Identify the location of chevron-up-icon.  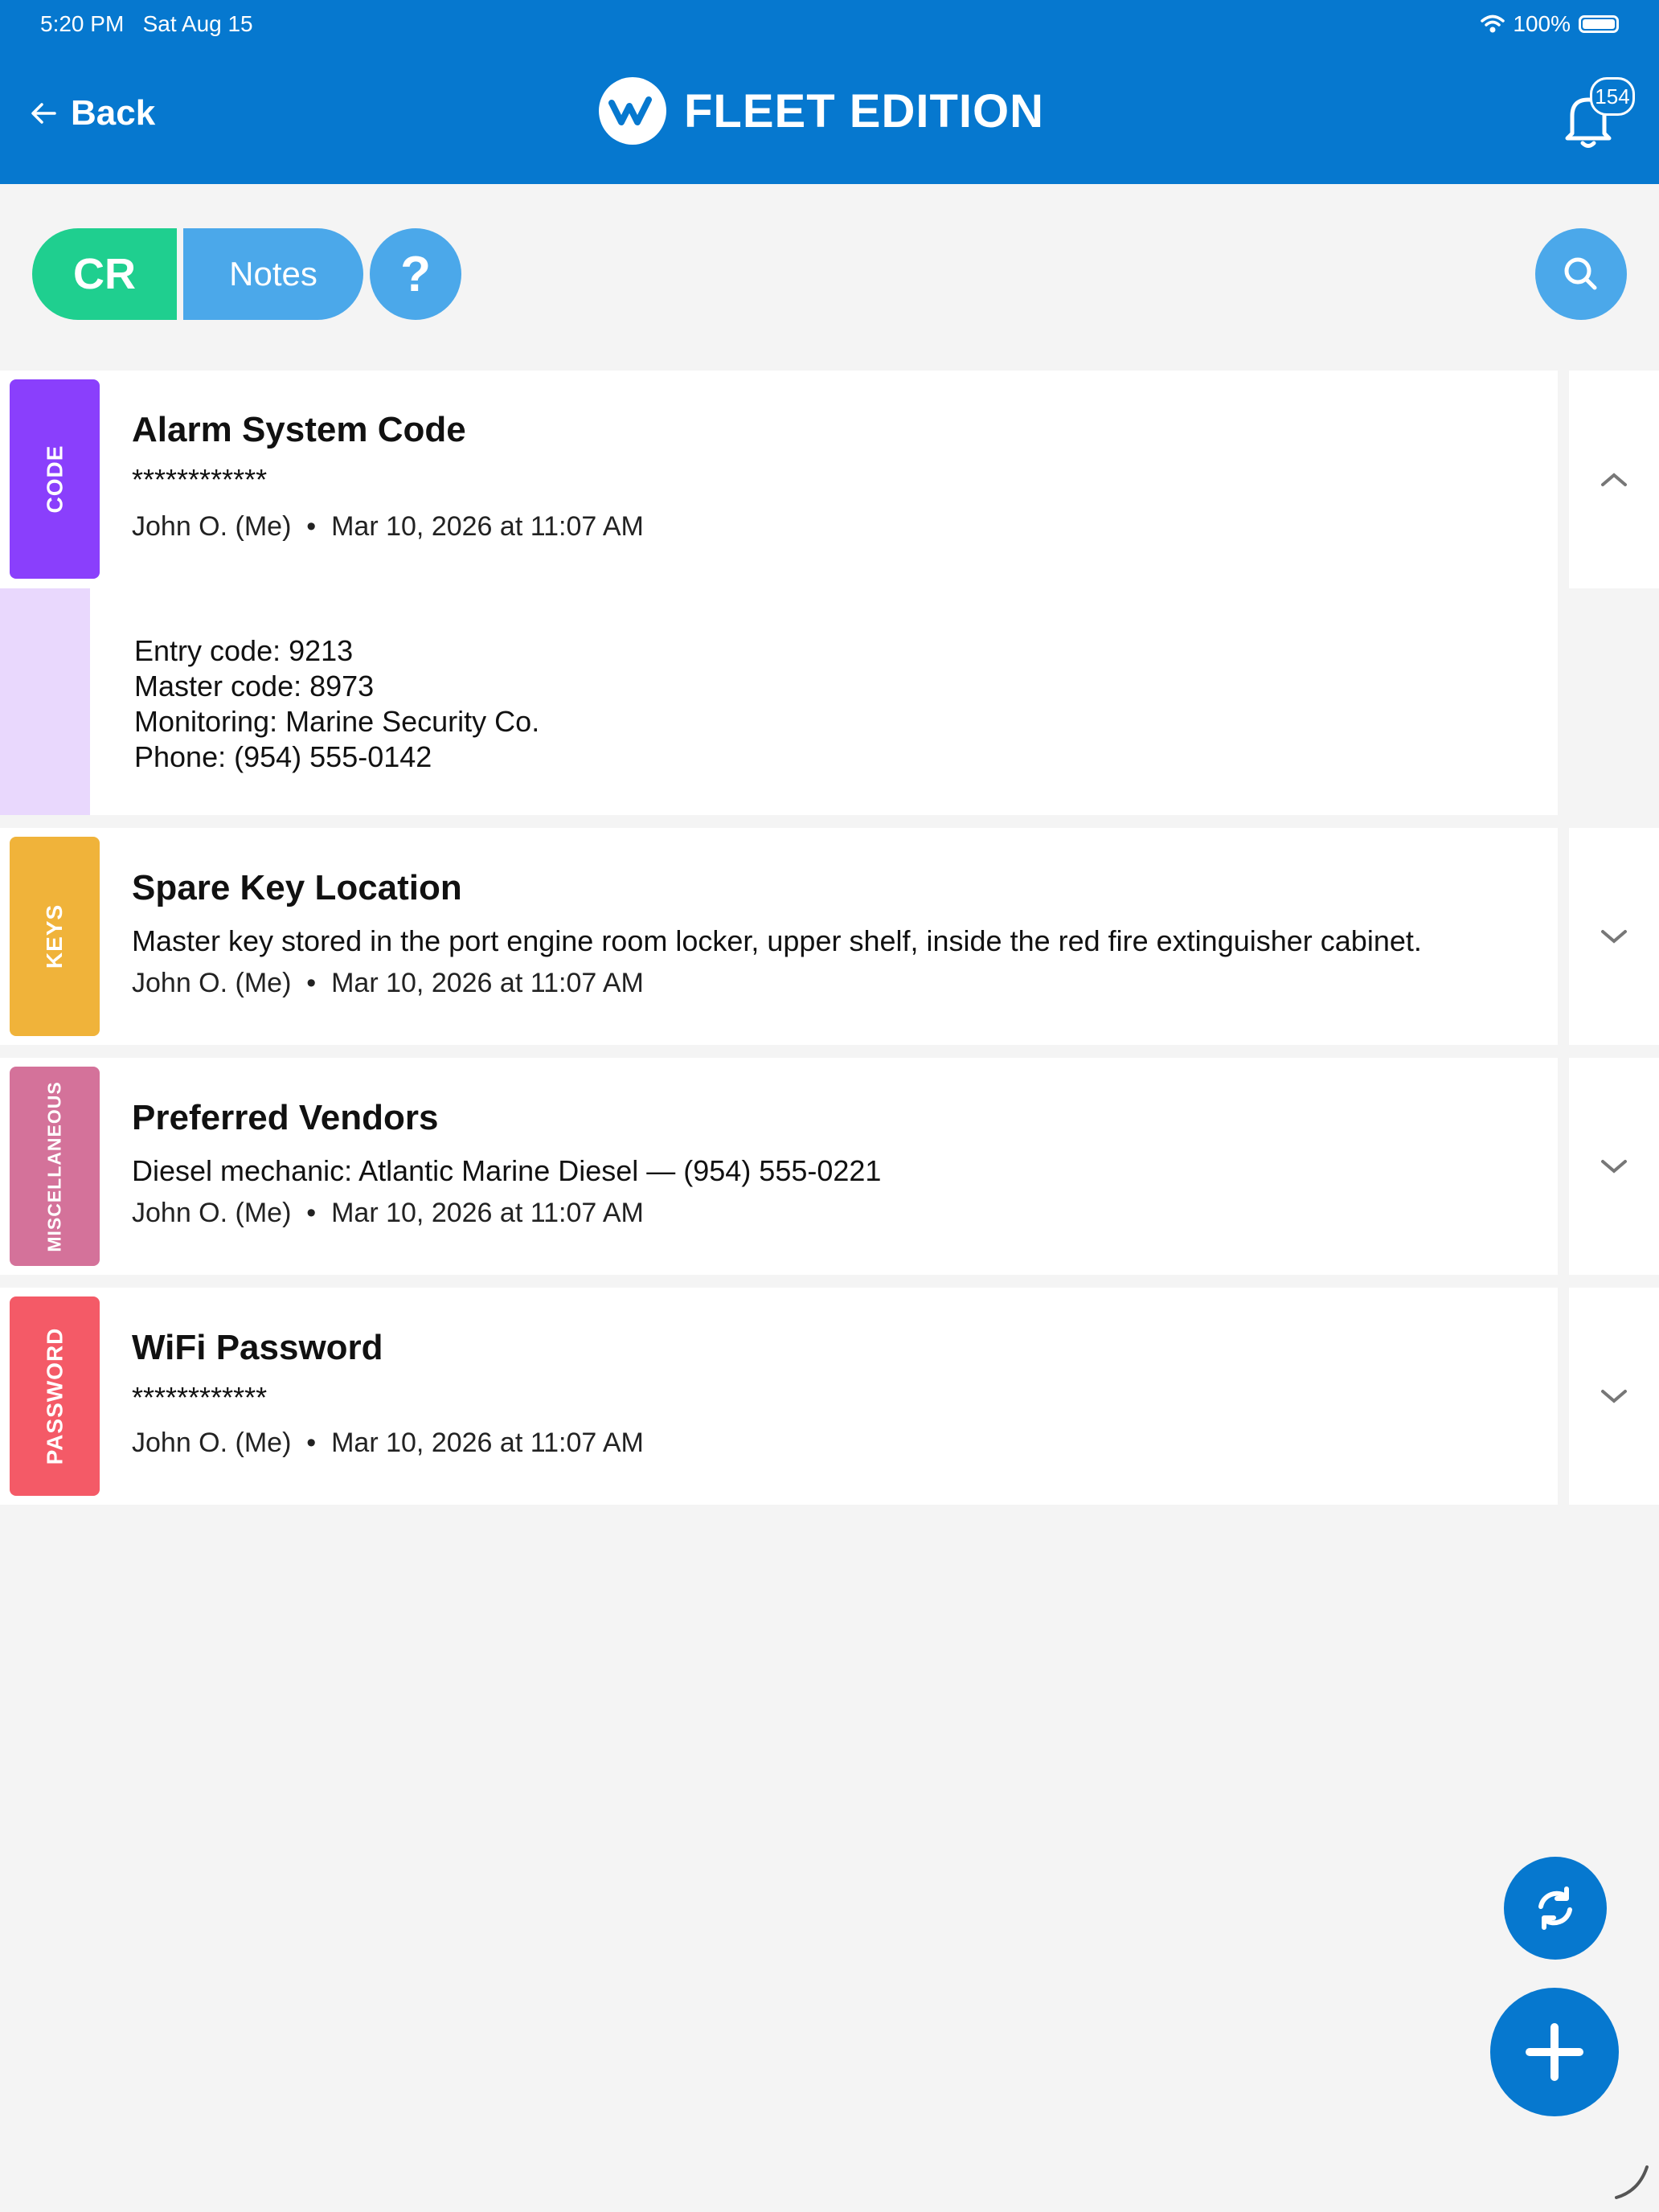
(1614, 479).